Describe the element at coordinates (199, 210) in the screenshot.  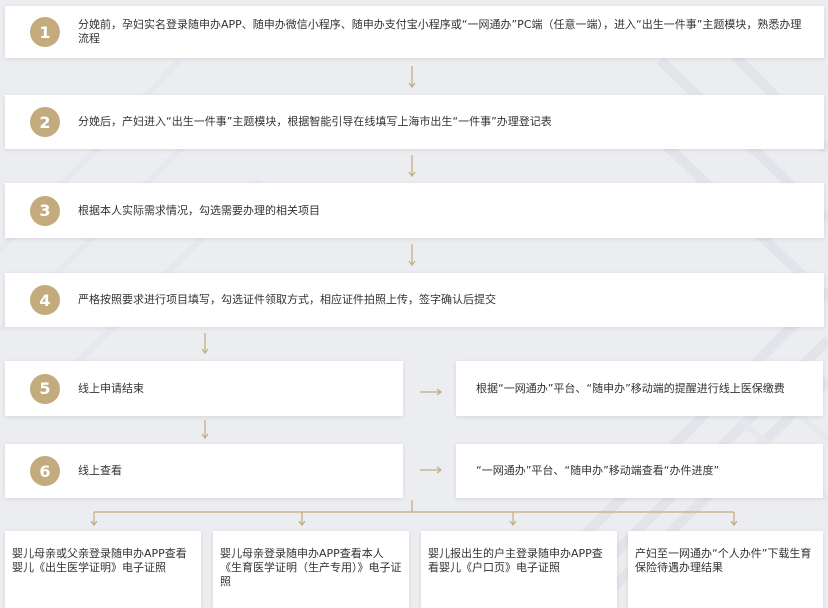
I see `step-3-text: 根据本人实际需求情况，勾选需要办理的相关项目` at that location.